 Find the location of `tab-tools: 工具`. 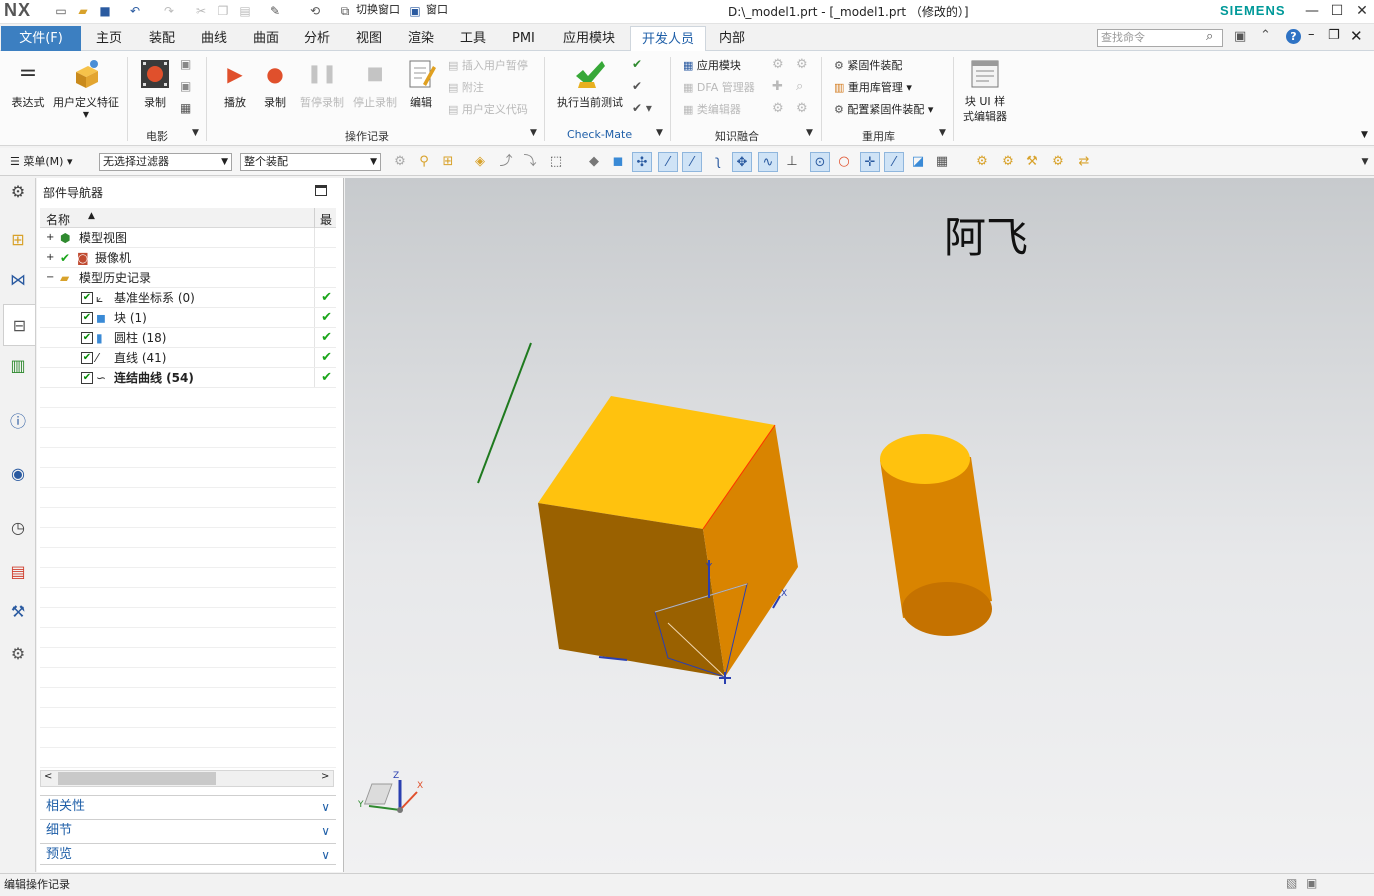

tab-tools: 工具 is located at coordinates (473, 38).